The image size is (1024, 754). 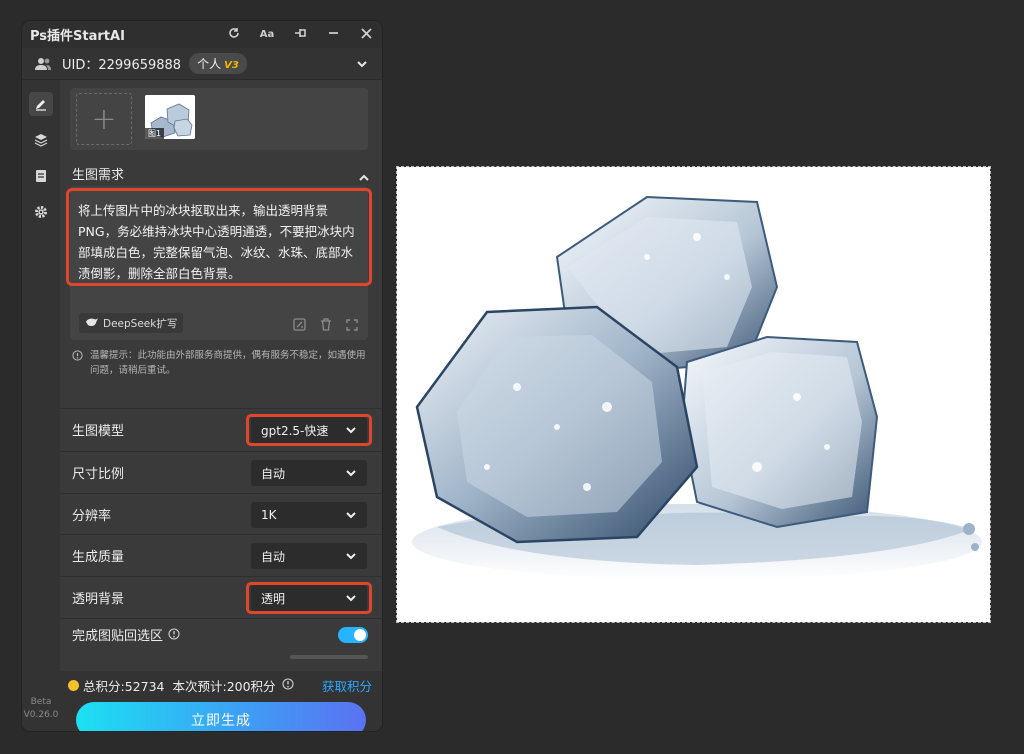 I want to click on transparent-bg-row: 透明背景 透明, so click(x=221, y=597).